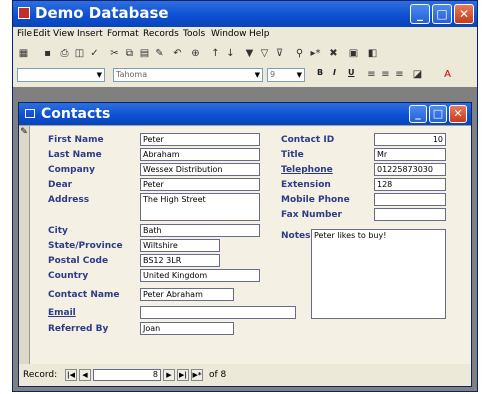 Image resolution: width=485 pixels, height=394 pixels. I want to click on city-field: Bath, so click(200, 230).